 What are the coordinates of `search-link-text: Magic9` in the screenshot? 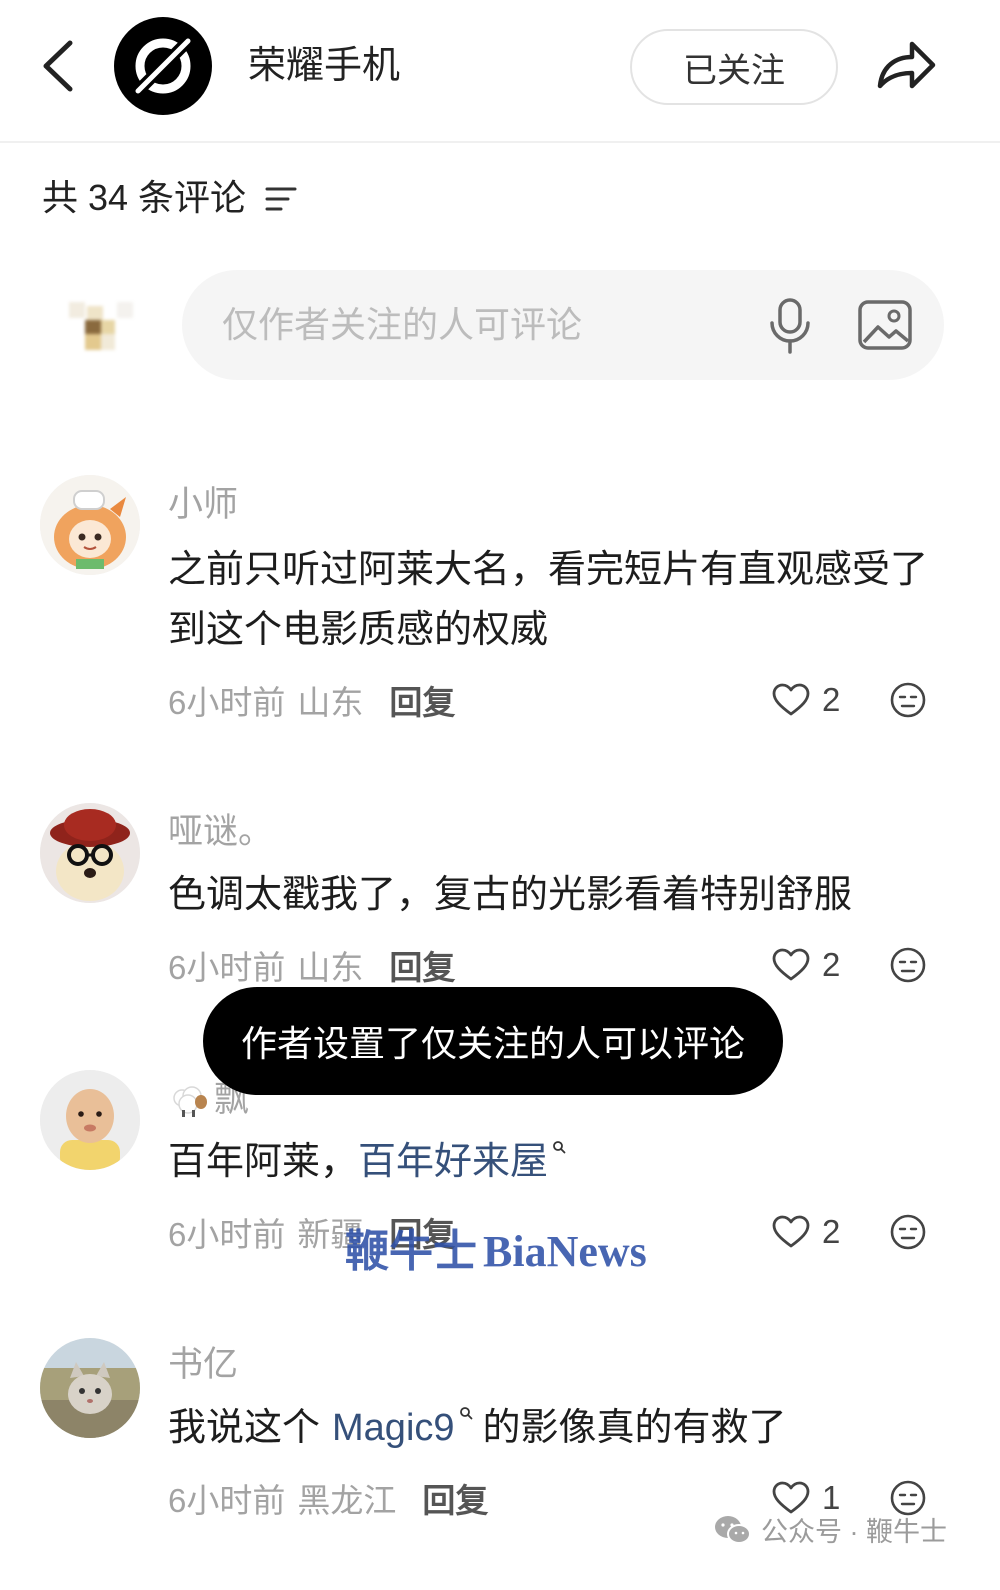 It's located at (393, 1428).